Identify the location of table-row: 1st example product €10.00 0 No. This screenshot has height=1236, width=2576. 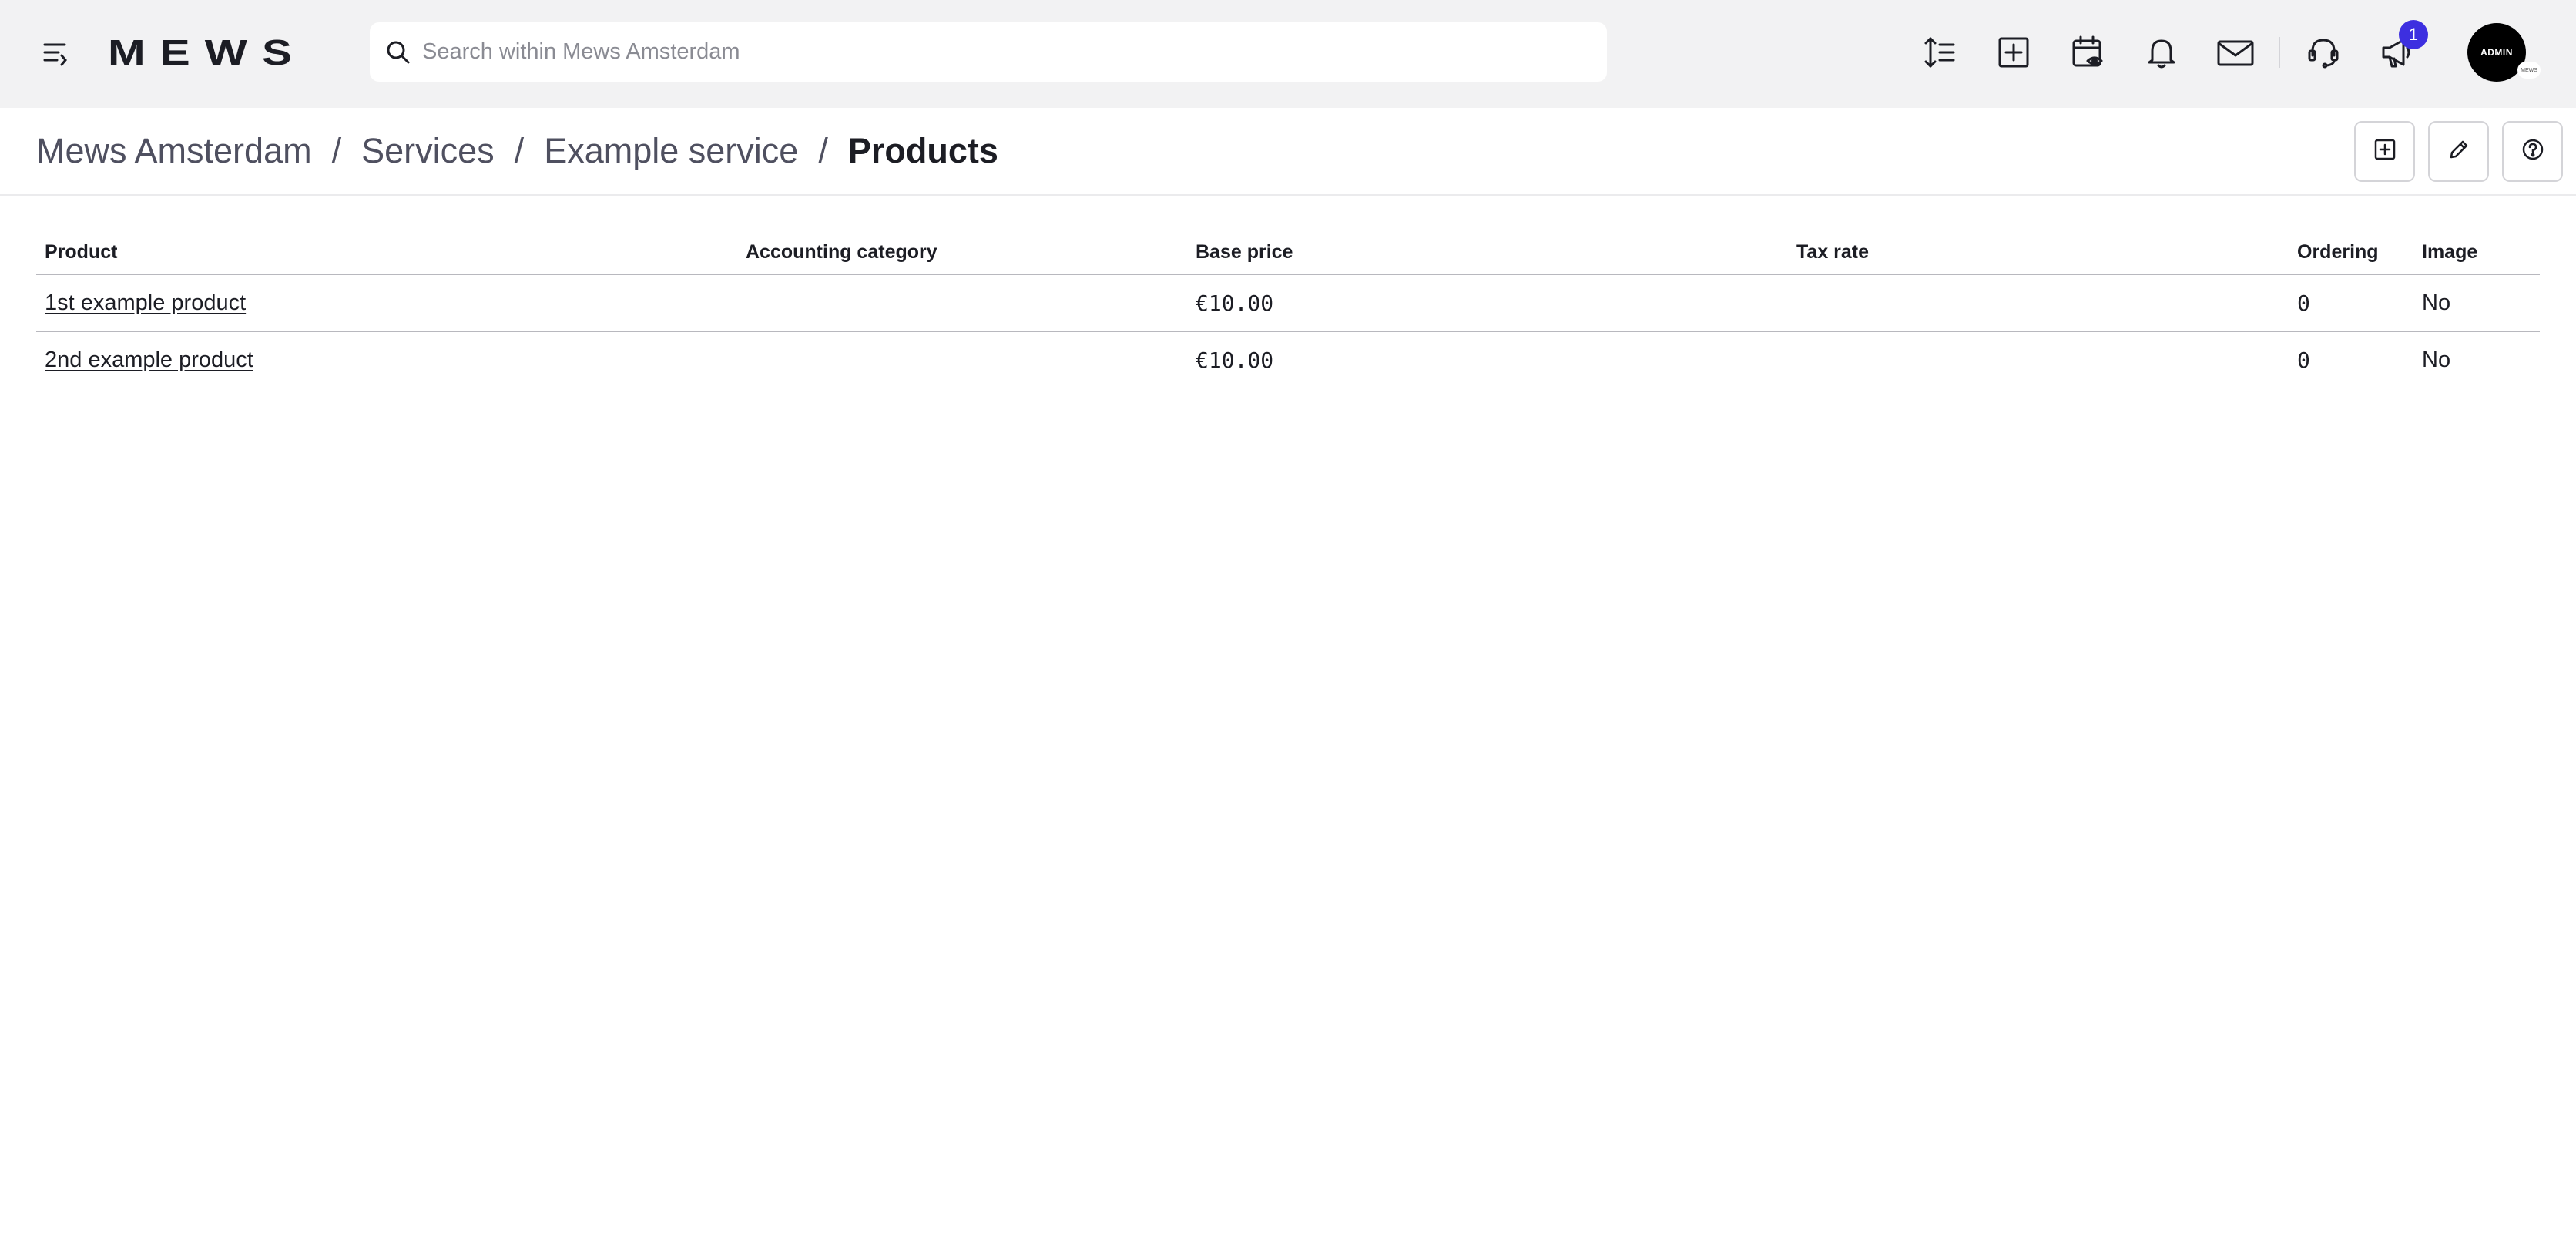
(1288, 303).